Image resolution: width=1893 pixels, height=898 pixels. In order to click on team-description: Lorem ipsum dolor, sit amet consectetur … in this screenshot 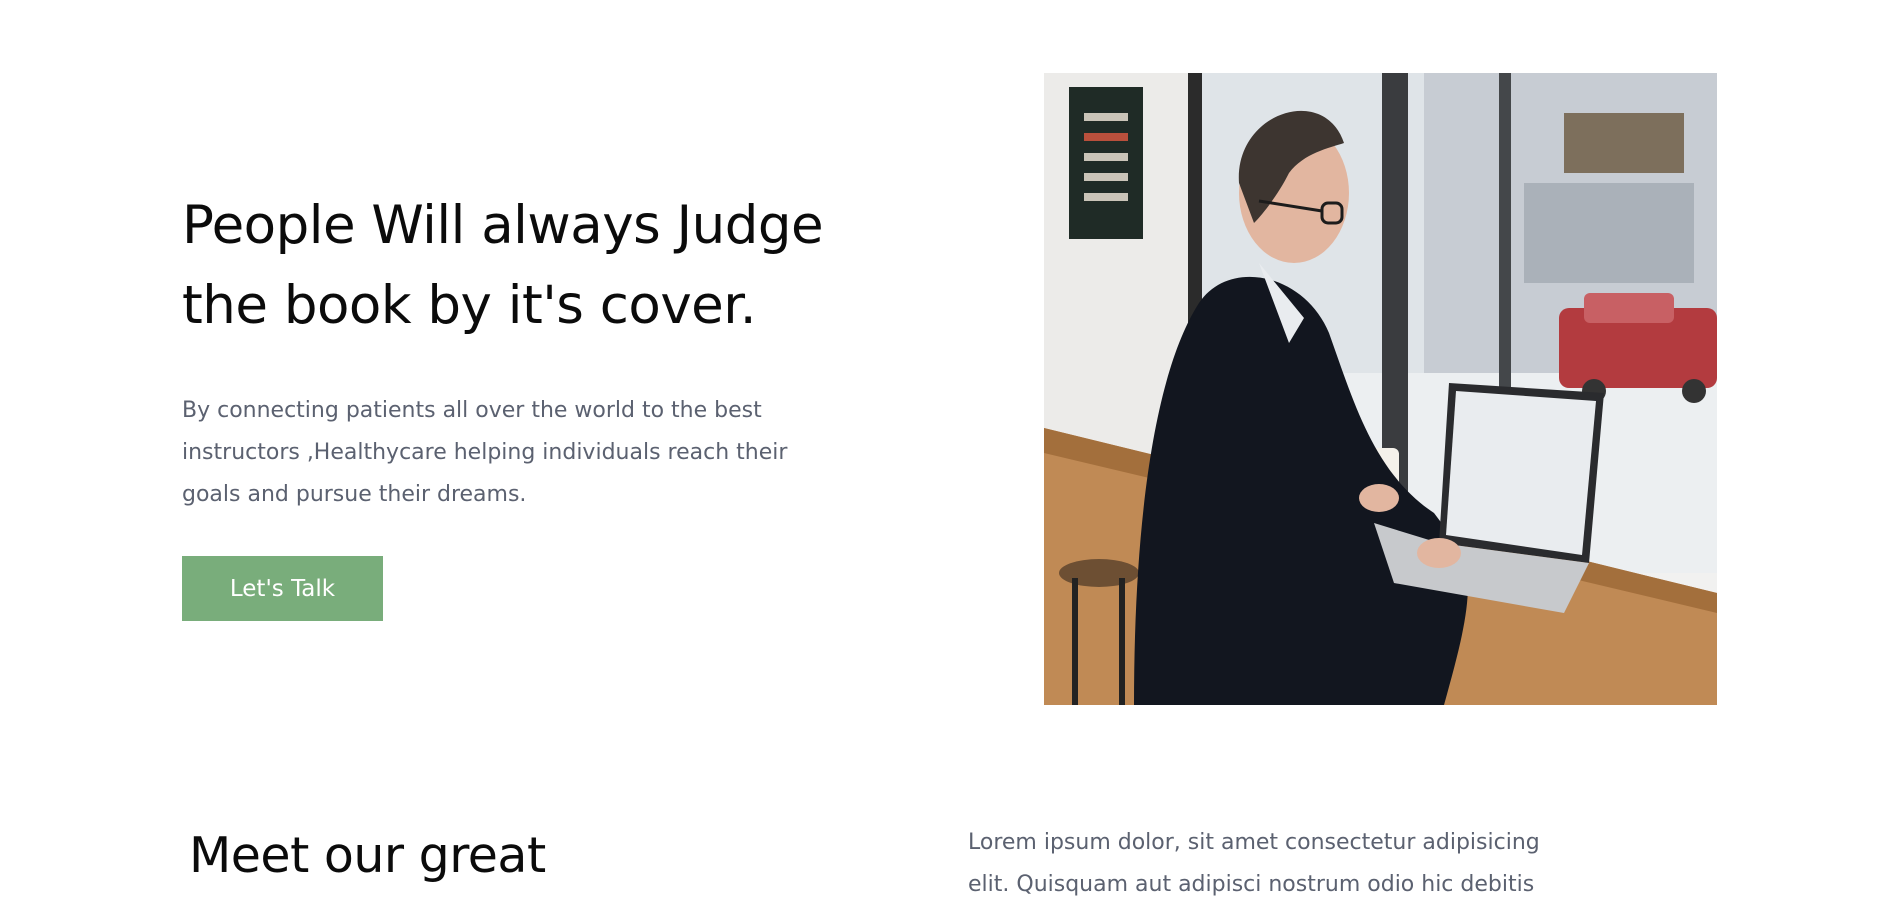, I will do `click(1254, 863)`.